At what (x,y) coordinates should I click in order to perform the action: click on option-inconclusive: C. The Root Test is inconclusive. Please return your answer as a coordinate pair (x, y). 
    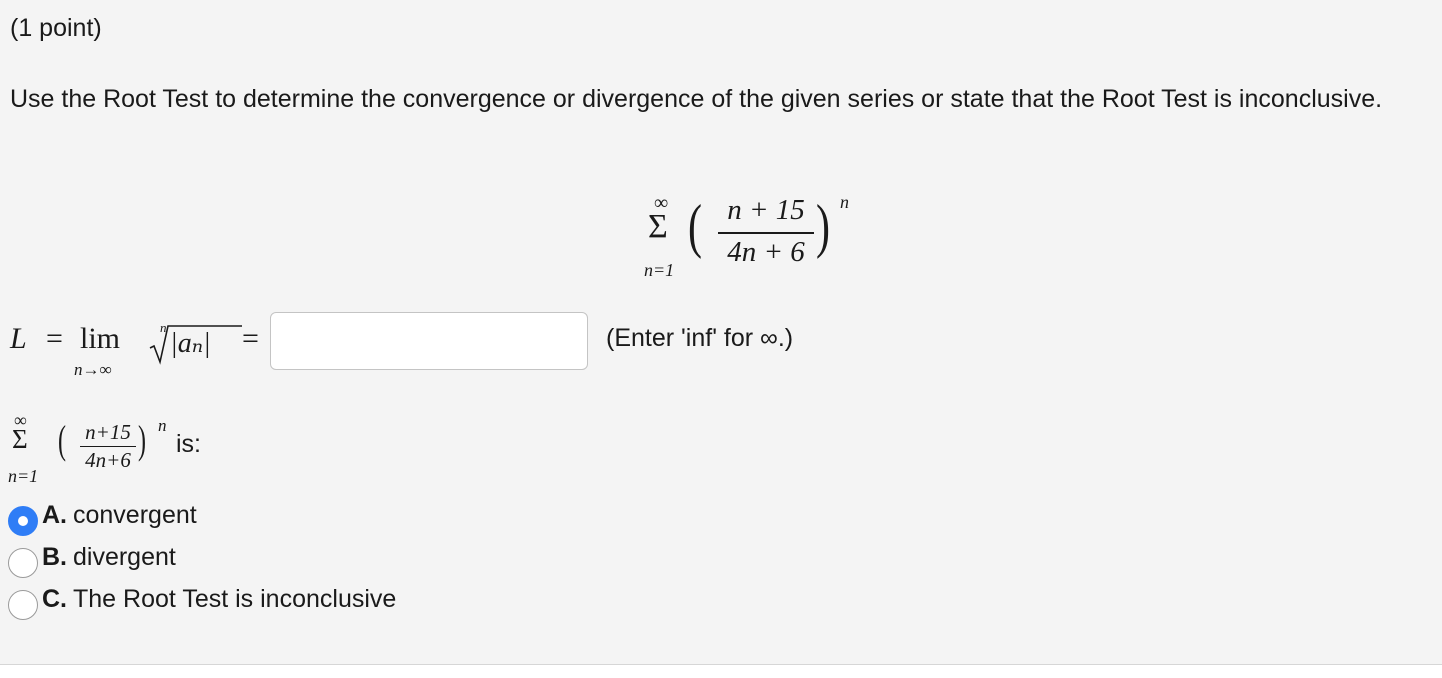
    Looking at the image, I should click on (202, 599).